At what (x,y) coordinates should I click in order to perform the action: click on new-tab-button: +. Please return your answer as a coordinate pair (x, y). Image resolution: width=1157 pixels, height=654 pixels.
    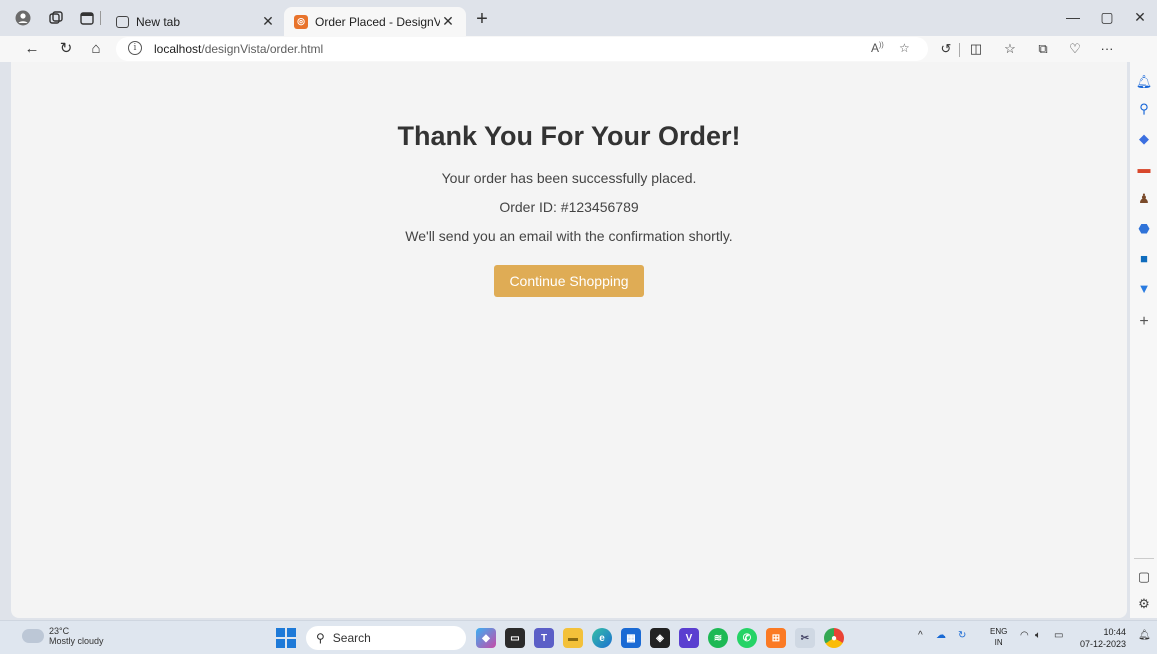
    Looking at the image, I should click on (482, 20).